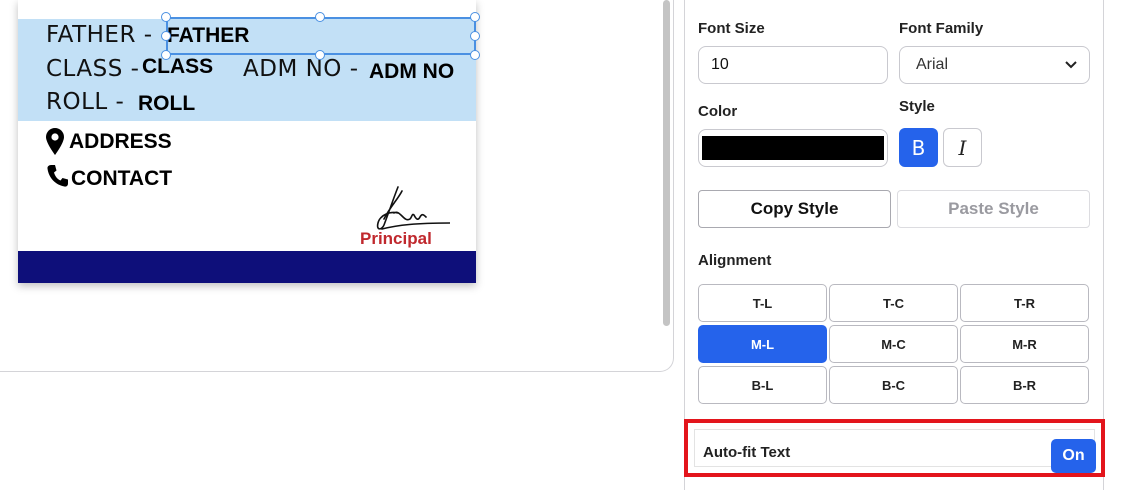 Image resolution: width=1127 pixels, height=490 pixels. What do you see at coordinates (320, 55) in the screenshot?
I see `resize-handle-bottom-middle` at bounding box center [320, 55].